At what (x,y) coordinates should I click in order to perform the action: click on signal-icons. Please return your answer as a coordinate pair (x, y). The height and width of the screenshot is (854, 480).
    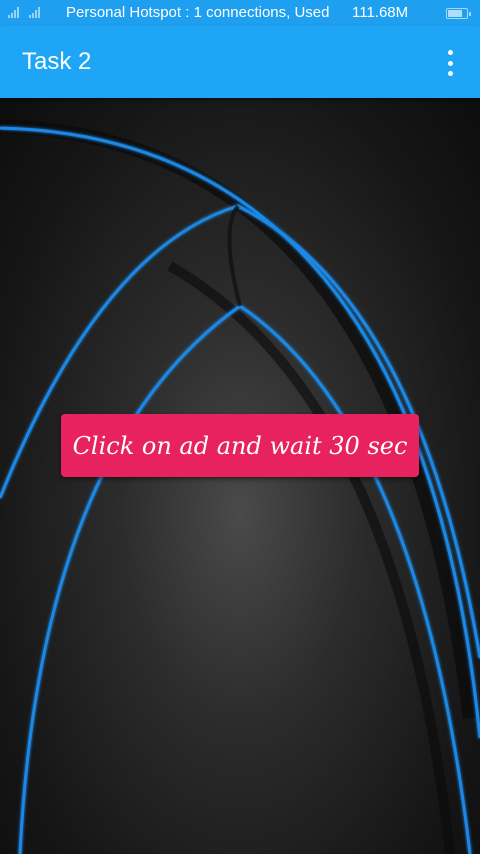
    Looking at the image, I should click on (24, 12).